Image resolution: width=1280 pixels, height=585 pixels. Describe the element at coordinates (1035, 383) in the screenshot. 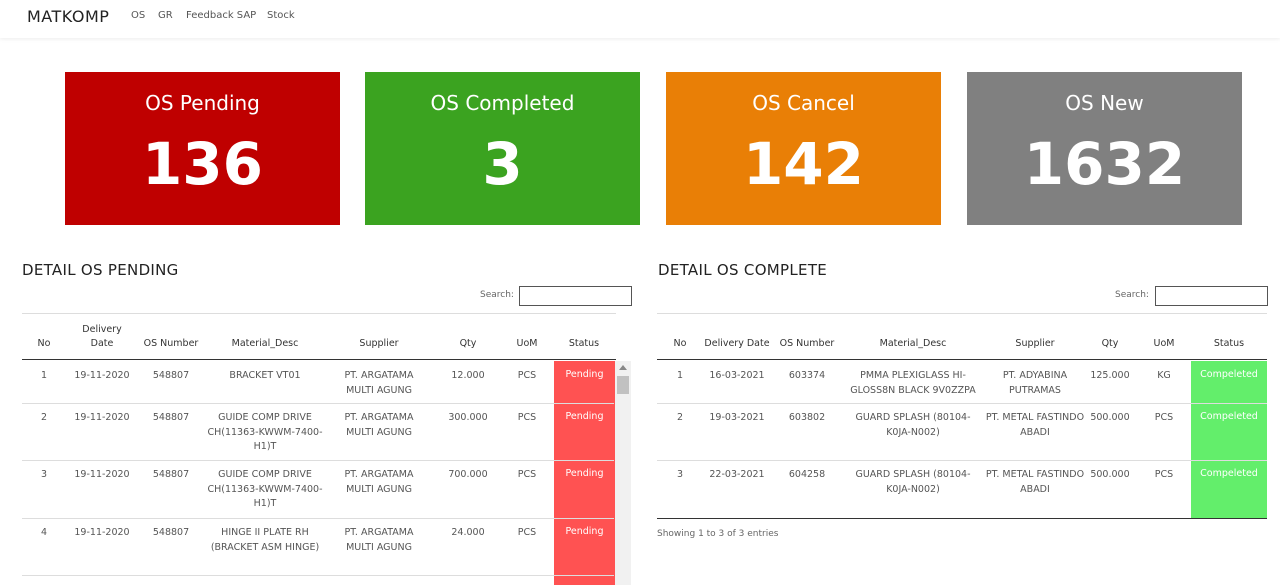

I see `cell-supplier: PT. ADYABINA PUTRAMAS` at that location.